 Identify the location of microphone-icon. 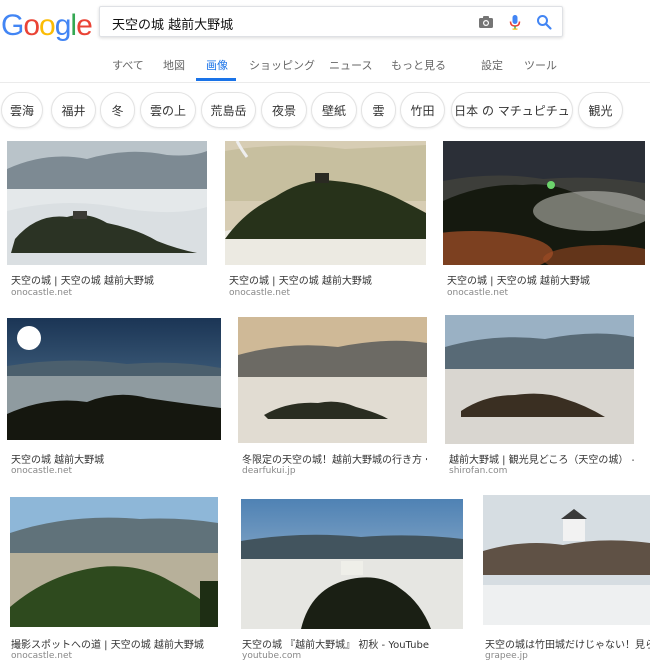
(515, 22).